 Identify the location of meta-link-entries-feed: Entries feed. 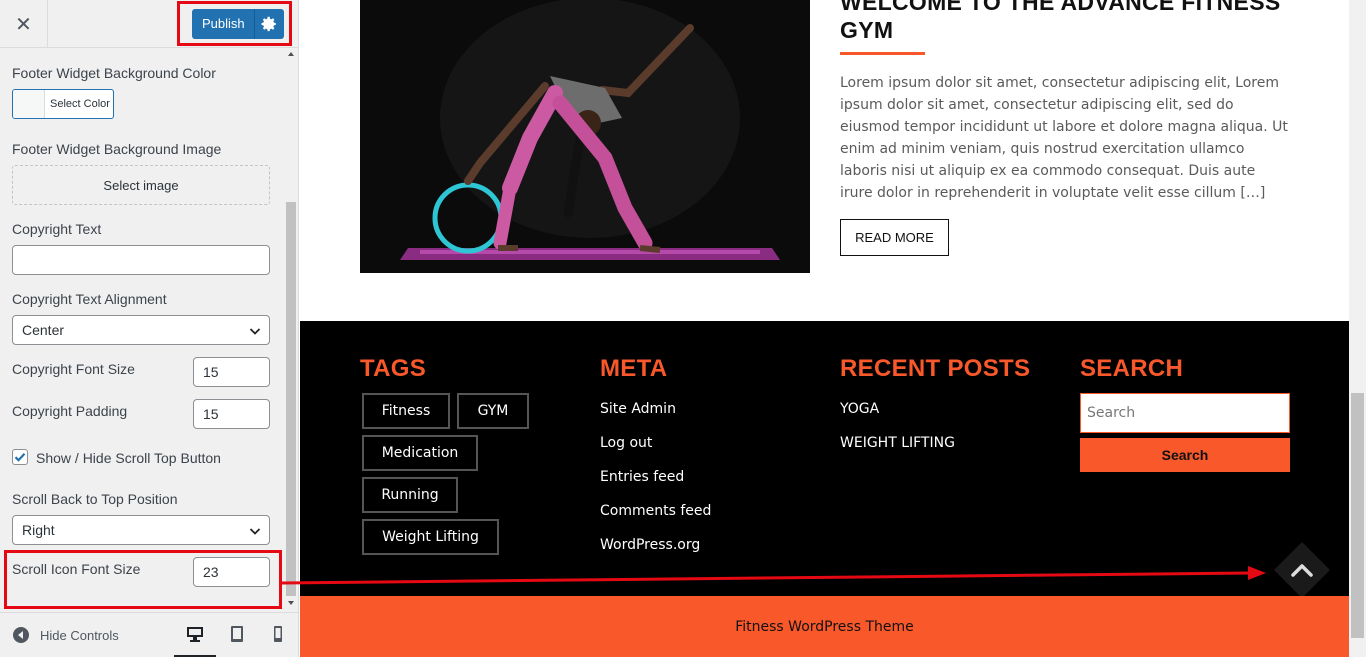
(642, 477).